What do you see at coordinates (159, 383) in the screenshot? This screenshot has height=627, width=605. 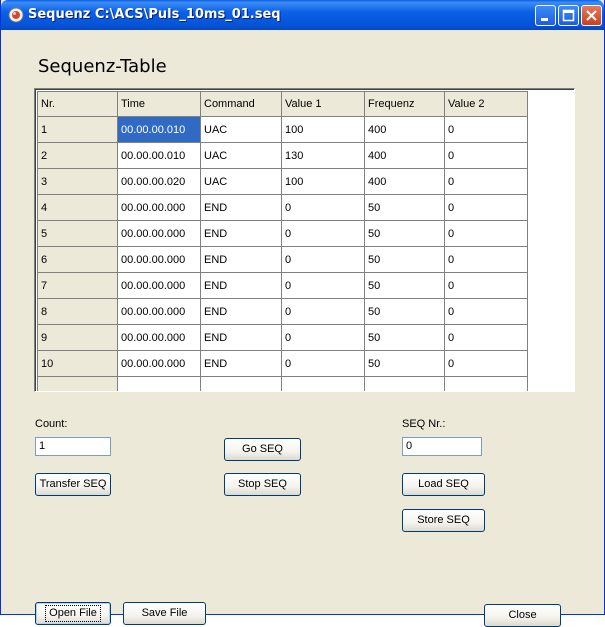 I see `cell-time` at bounding box center [159, 383].